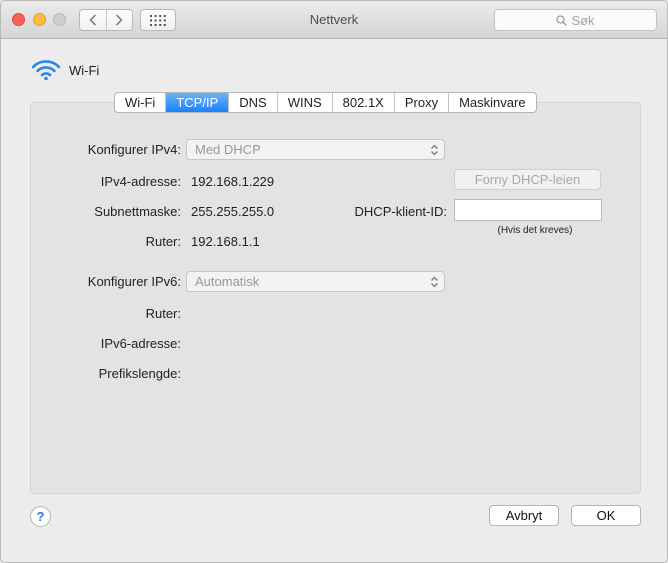 The width and height of the screenshot is (668, 563). Describe the element at coordinates (140, 181) in the screenshot. I see `ipv4-address-label: IPv4-adresse:` at that location.